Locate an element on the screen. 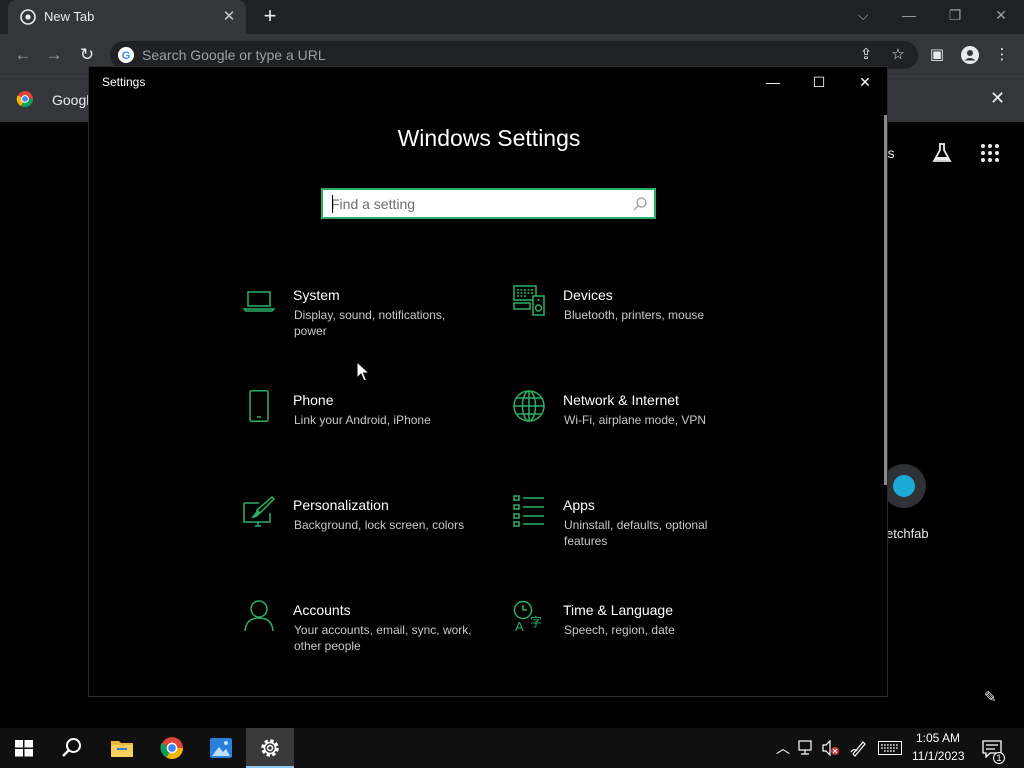 The height and width of the screenshot is (768, 1024). tile-description: Uninstall, defaults, optional features is located at coordinates (636, 533).